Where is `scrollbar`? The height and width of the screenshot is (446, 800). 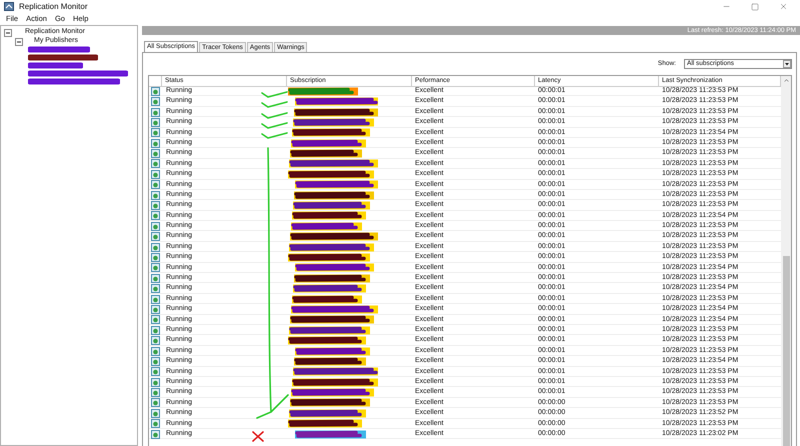 scrollbar is located at coordinates (786, 261).